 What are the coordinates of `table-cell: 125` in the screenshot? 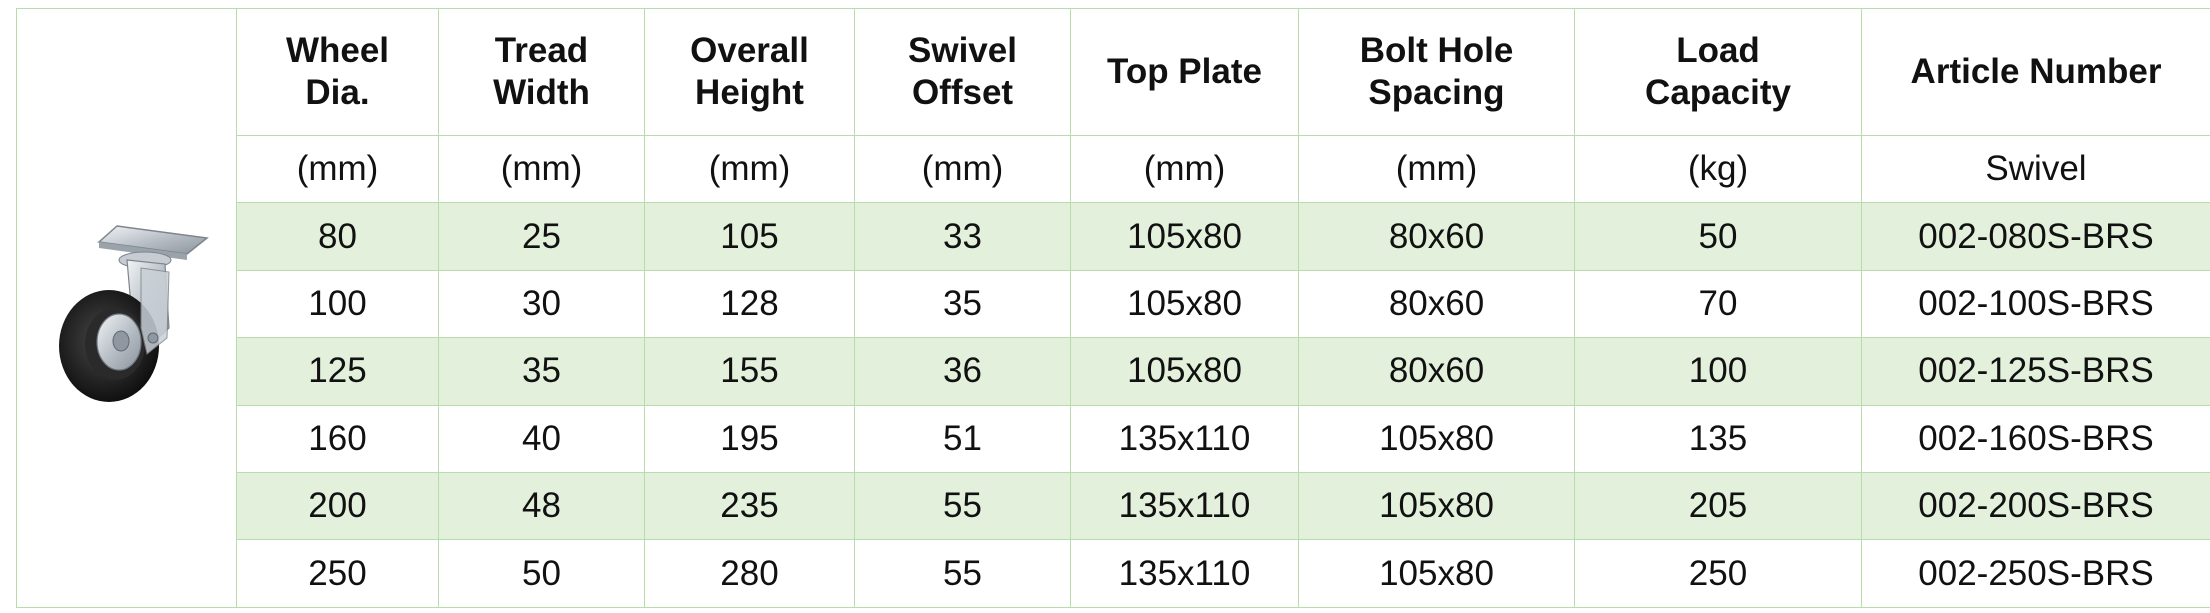 It's located at (337, 371).